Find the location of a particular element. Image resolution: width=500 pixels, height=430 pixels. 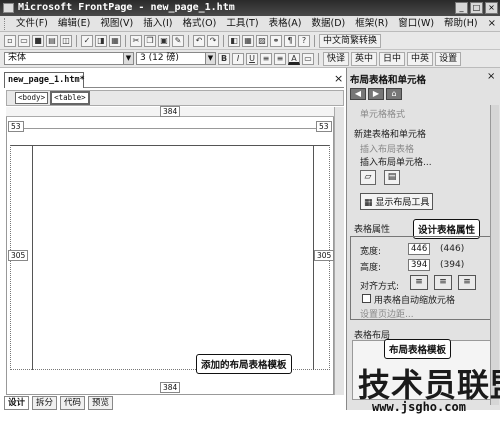

menu-frames: 框架(R) is located at coordinates (371, 24).